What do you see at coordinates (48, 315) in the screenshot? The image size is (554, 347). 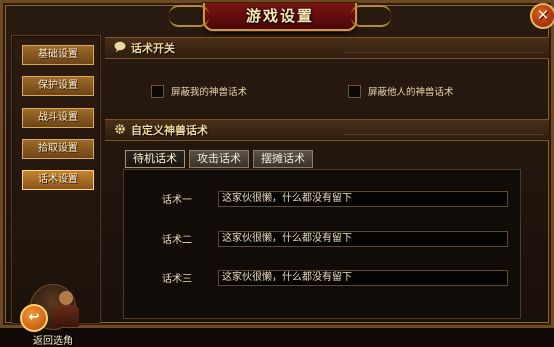 I see `back-to-character-select: ↩ 返回选角` at bounding box center [48, 315].